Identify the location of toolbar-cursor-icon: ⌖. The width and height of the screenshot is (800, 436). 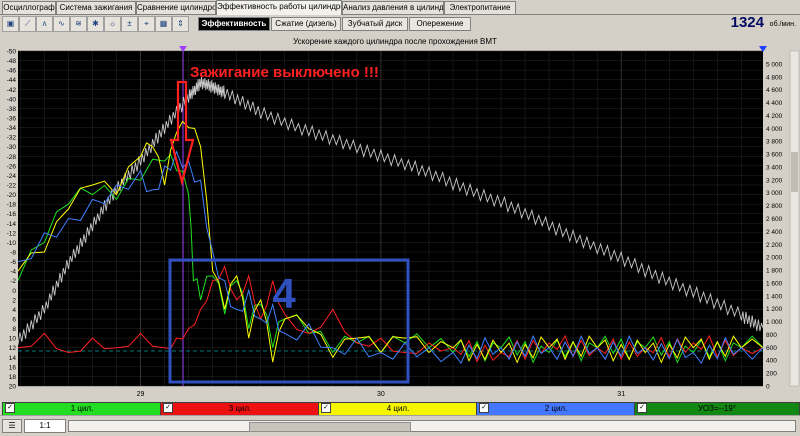
(146, 24).